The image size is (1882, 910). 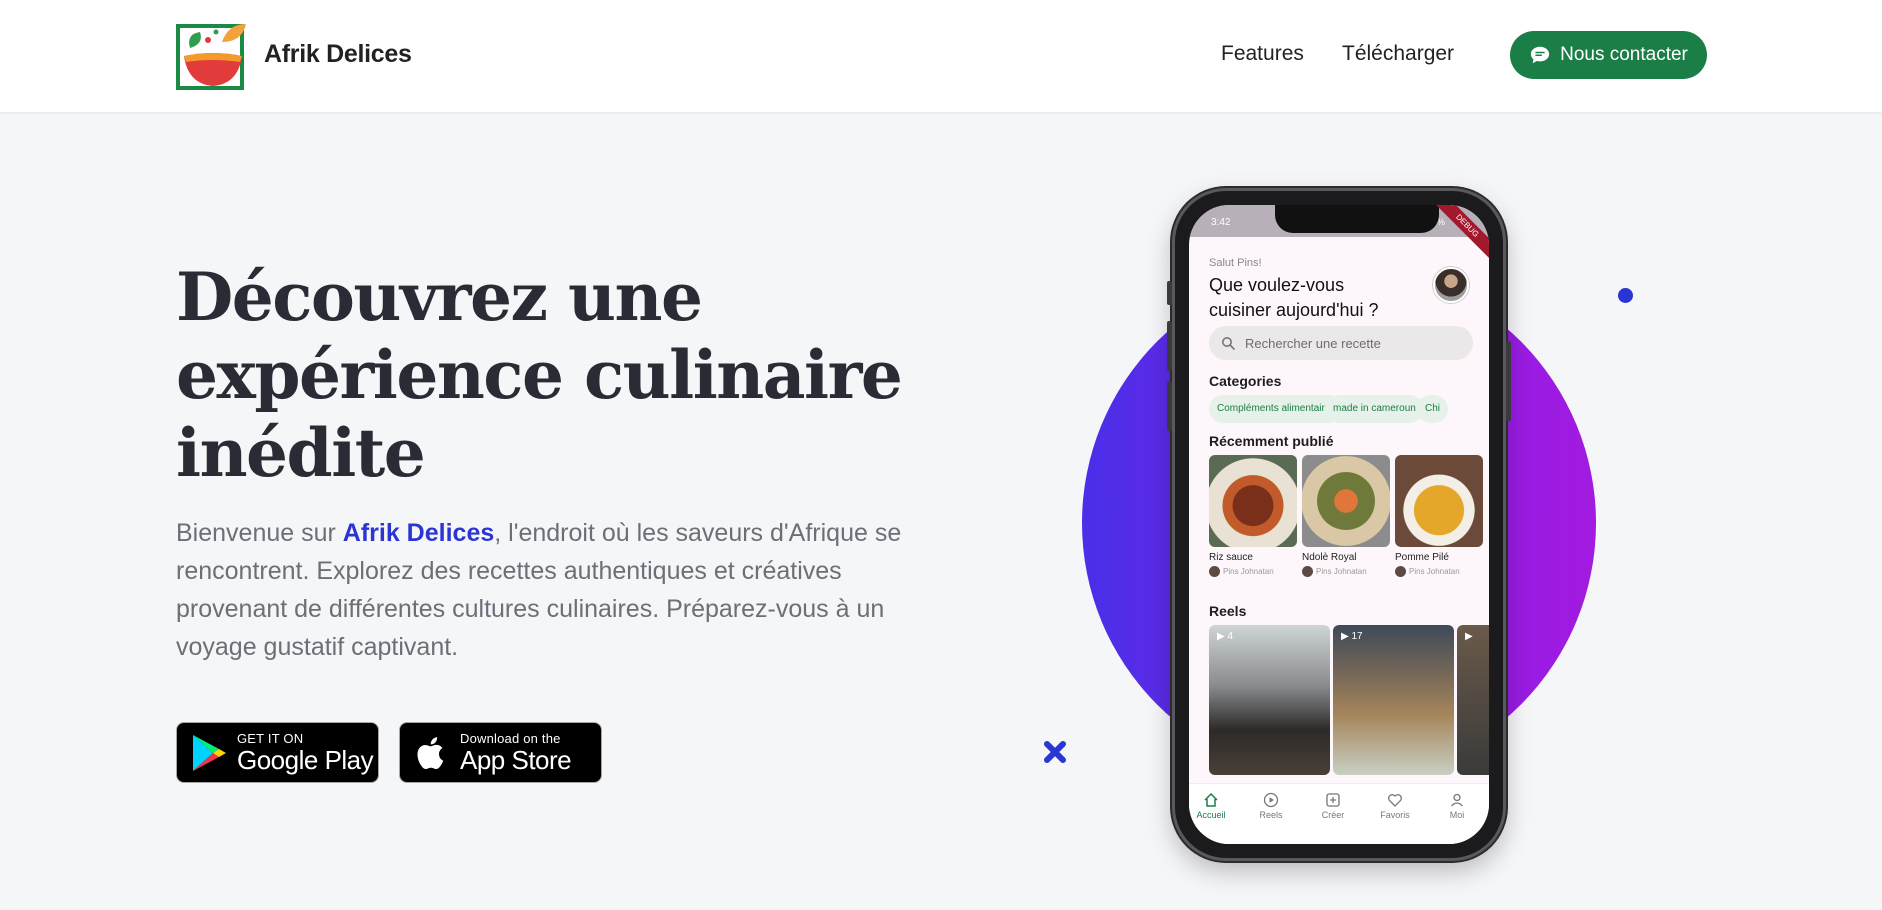 I want to click on bottom-nav-favorites: Favoris, so click(x=1395, y=806).